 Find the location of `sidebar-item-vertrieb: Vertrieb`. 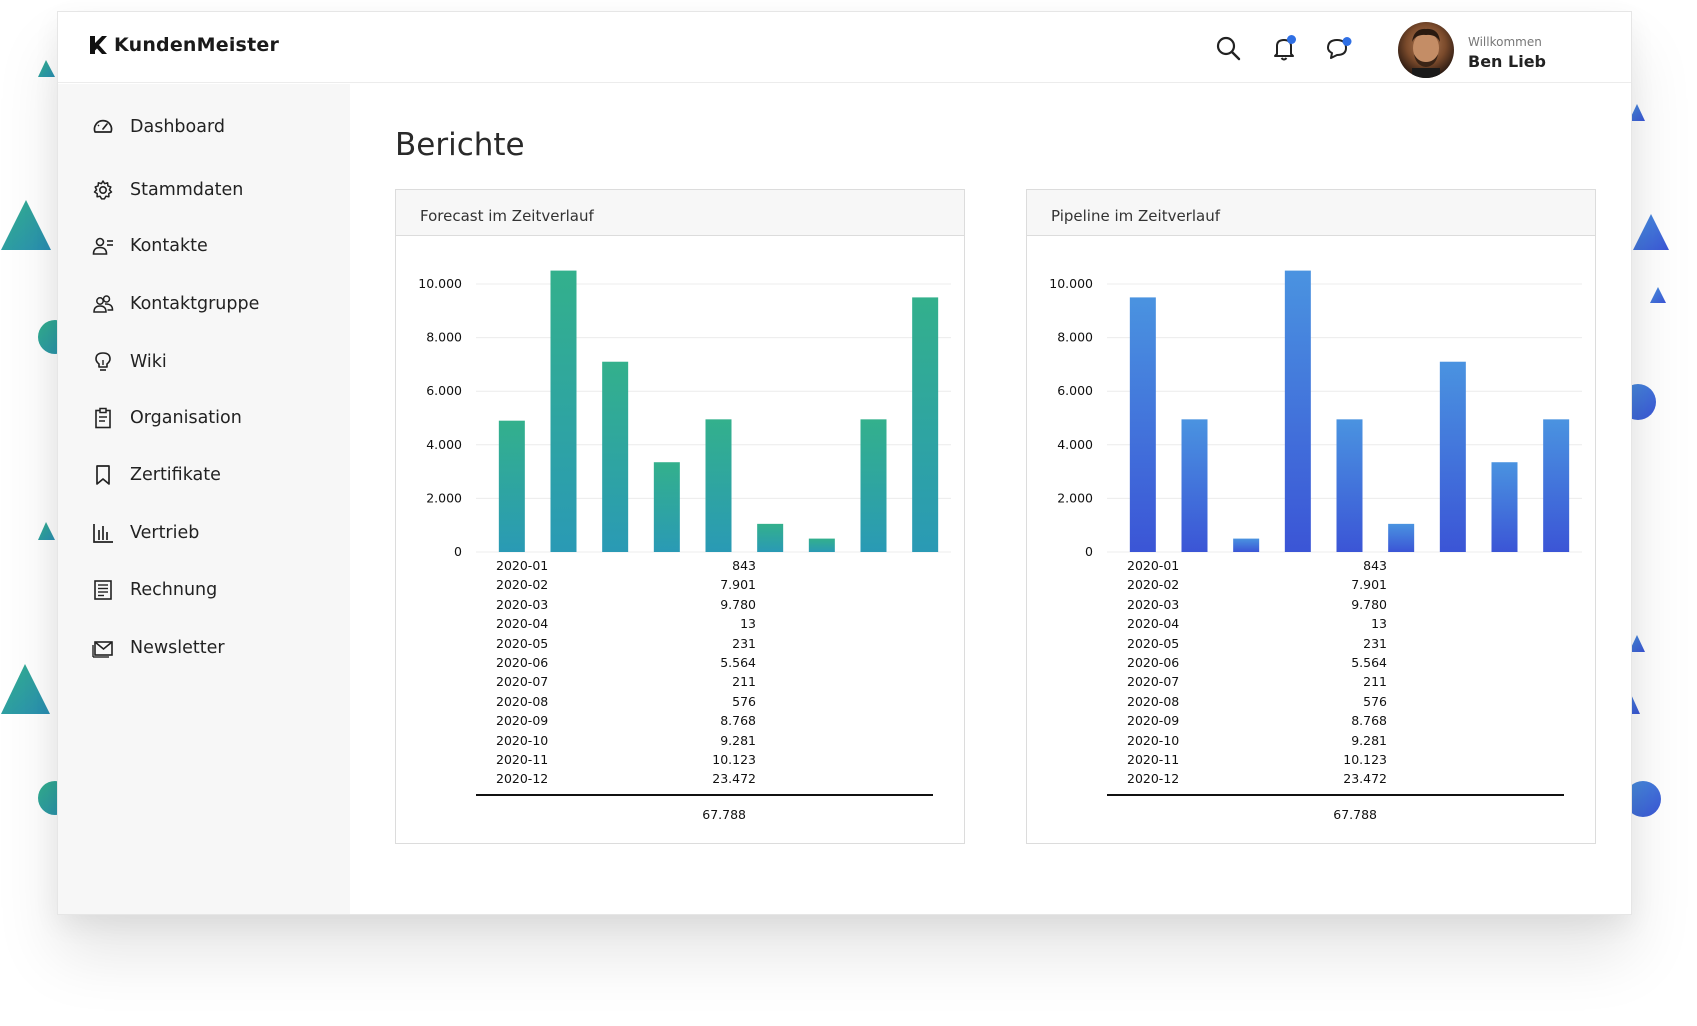

sidebar-item-vertrieb: Vertrieb is located at coordinates (145, 533).